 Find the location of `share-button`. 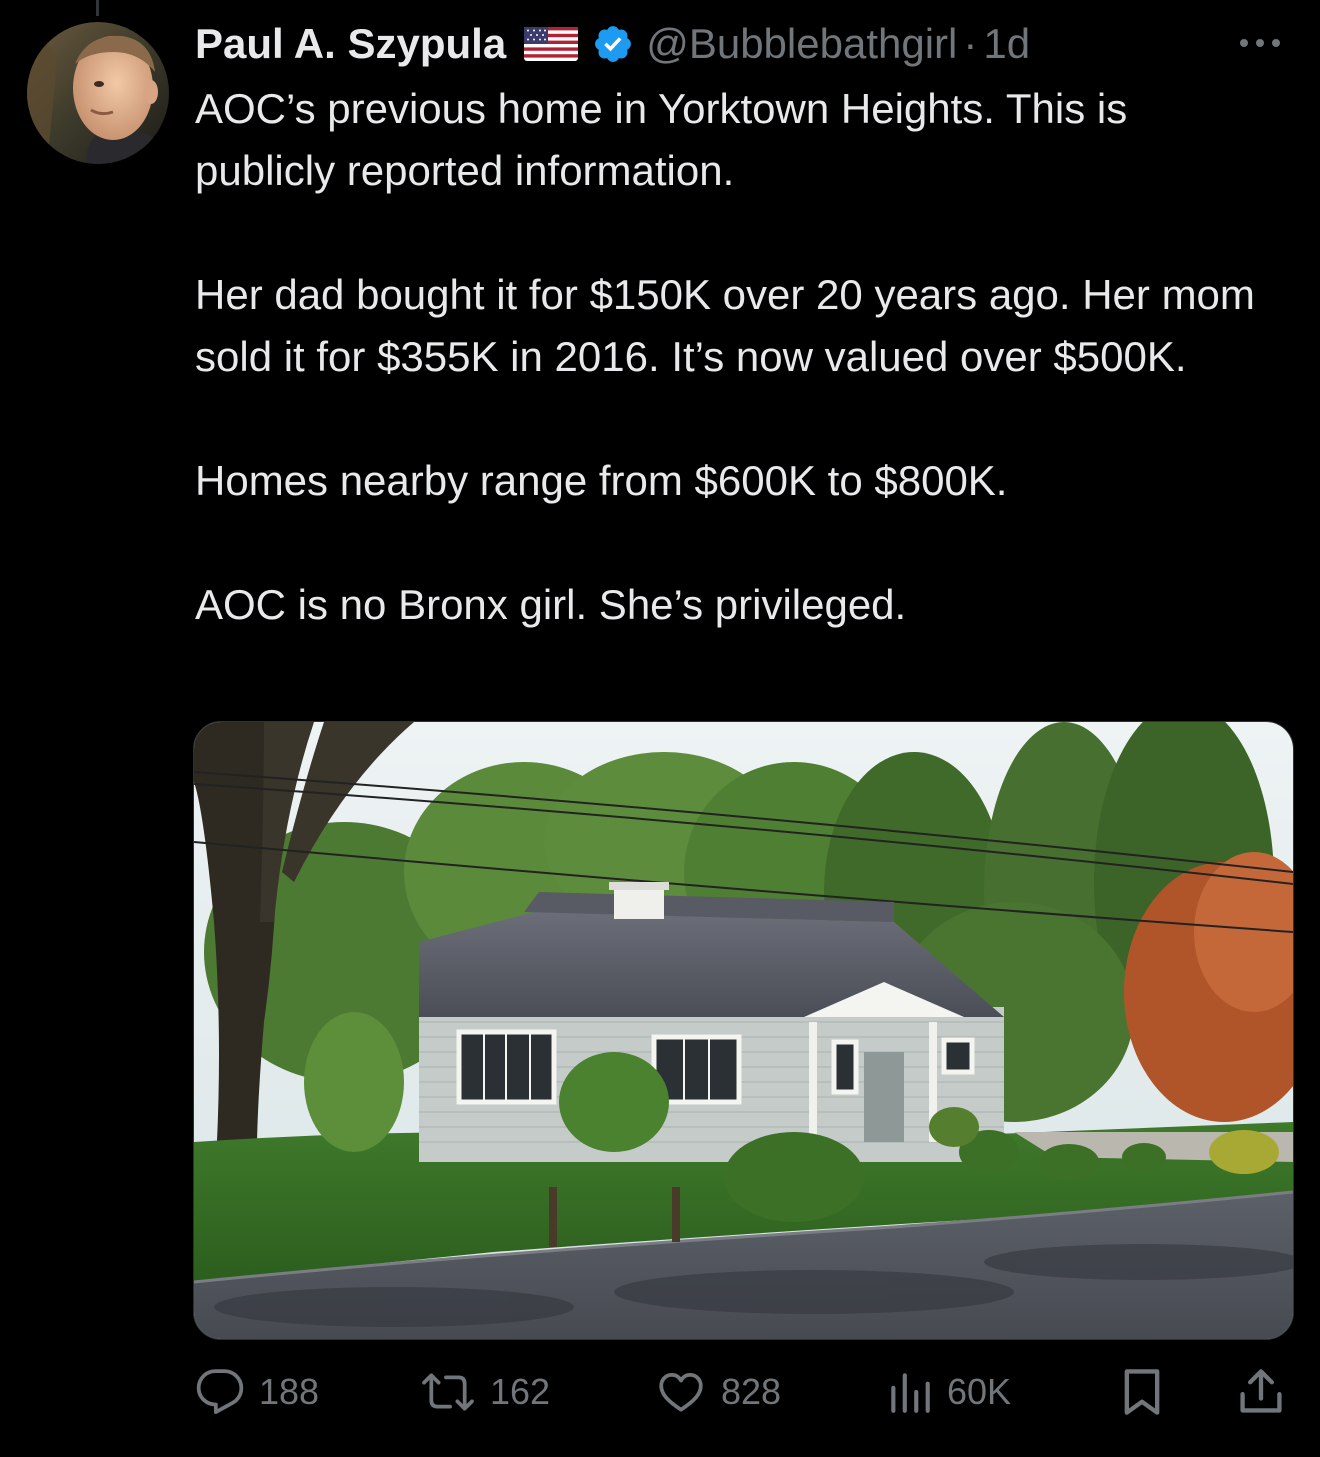

share-button is located at coordinates (1261, 1392).